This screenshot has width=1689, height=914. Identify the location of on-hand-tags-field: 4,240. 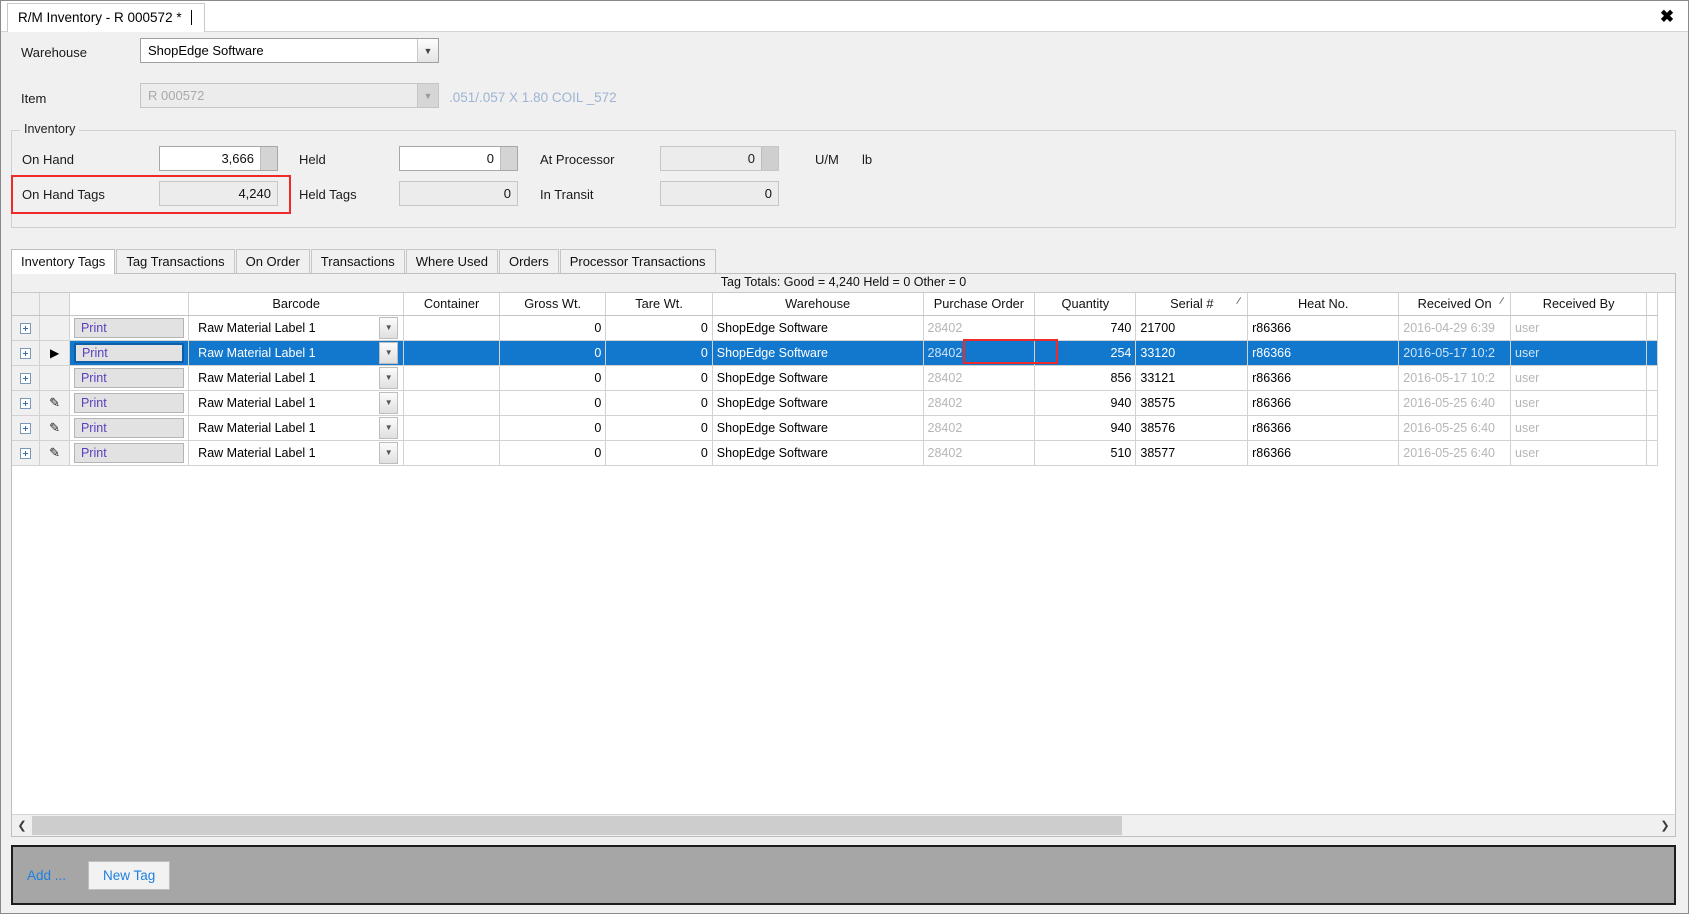
(218, 193).